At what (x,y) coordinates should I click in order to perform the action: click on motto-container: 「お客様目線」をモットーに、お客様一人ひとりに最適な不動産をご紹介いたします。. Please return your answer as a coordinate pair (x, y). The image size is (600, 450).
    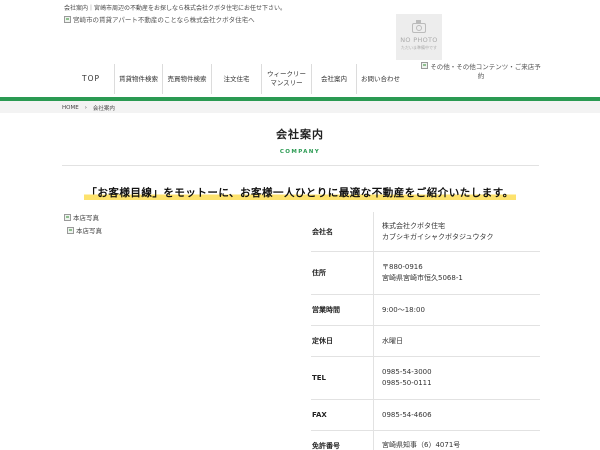
    Looking at the image, I should click on (300, 190).